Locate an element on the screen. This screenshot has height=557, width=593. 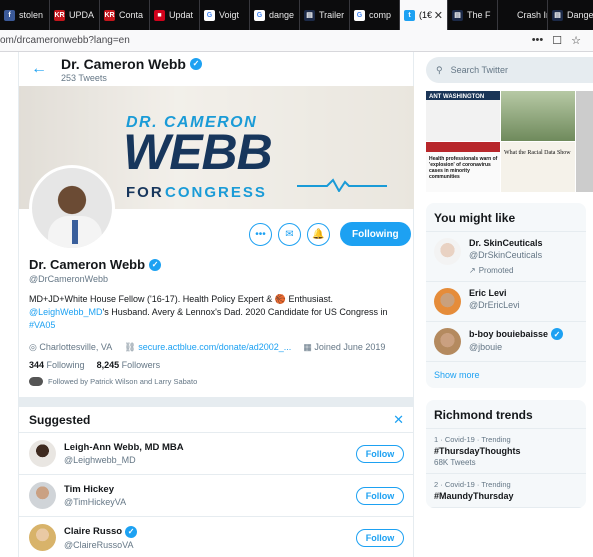
browser-tab: f stolen is located at coordinates (25, 15).